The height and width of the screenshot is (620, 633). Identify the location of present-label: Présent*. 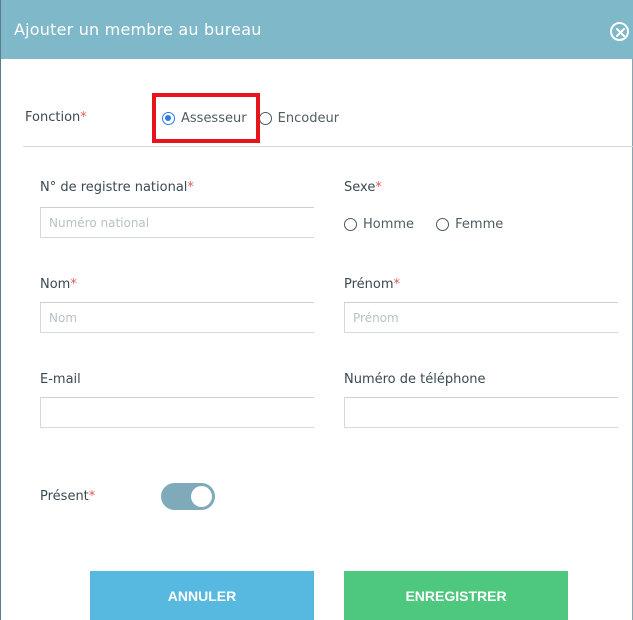
(67, 496).